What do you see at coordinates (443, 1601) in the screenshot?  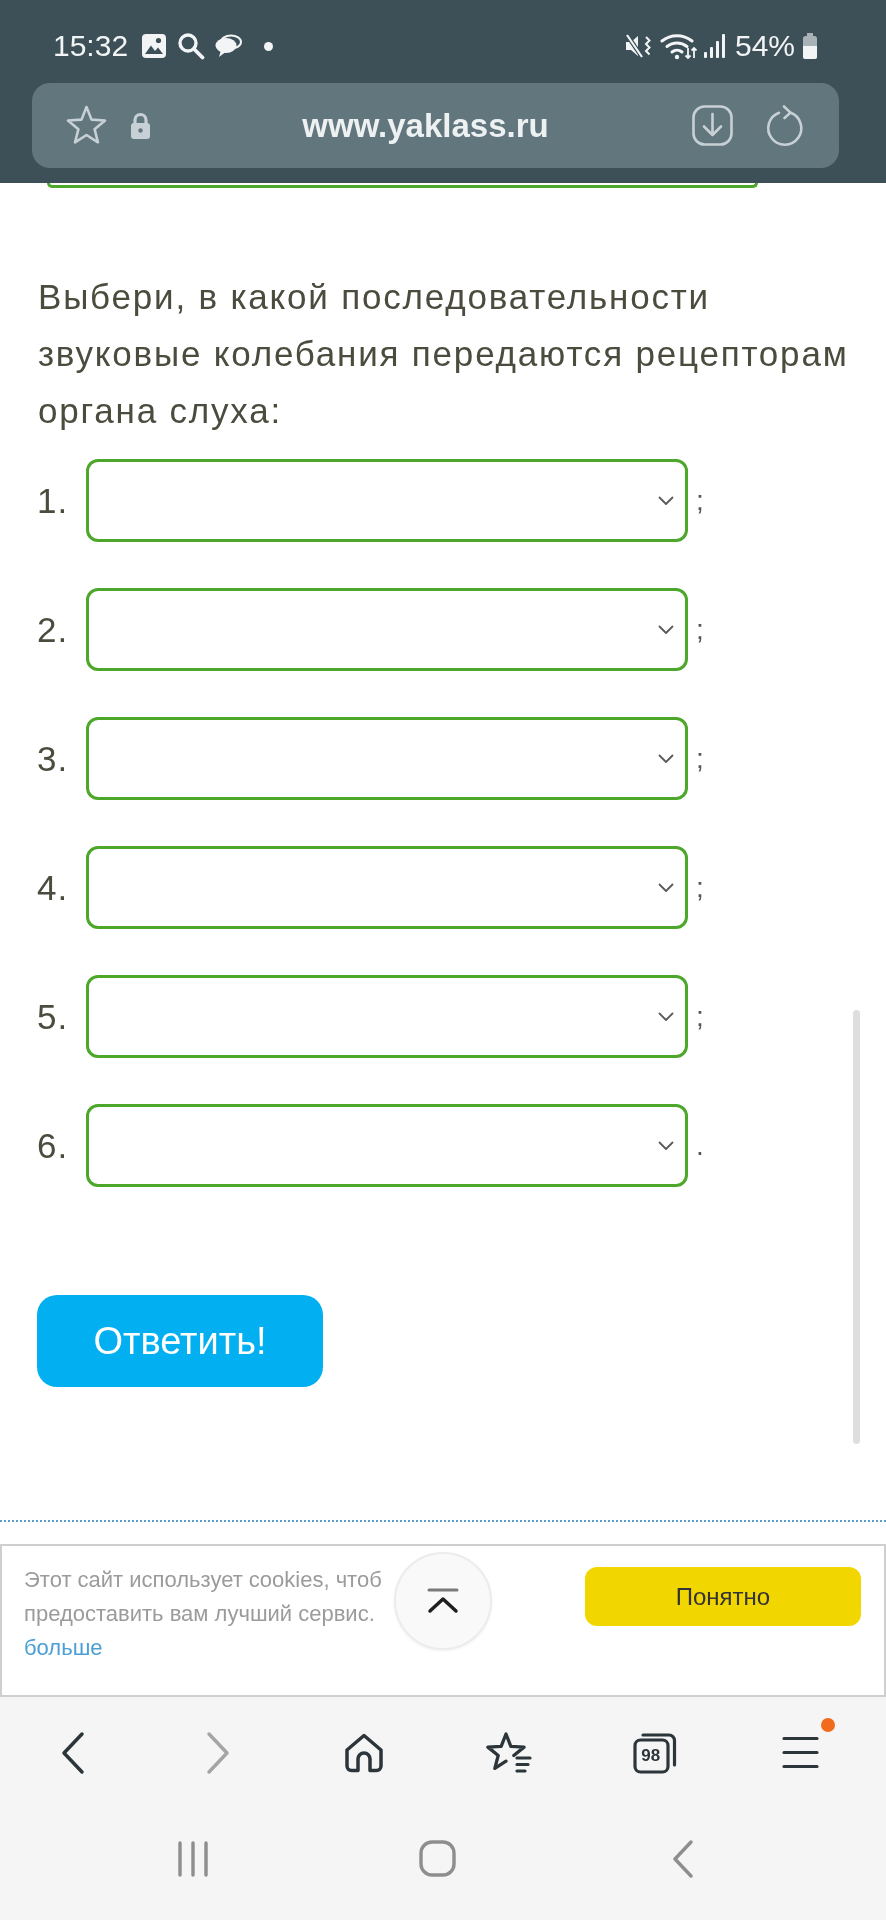 I see `chevron-up-icon` at bounding box center [443, 1601].